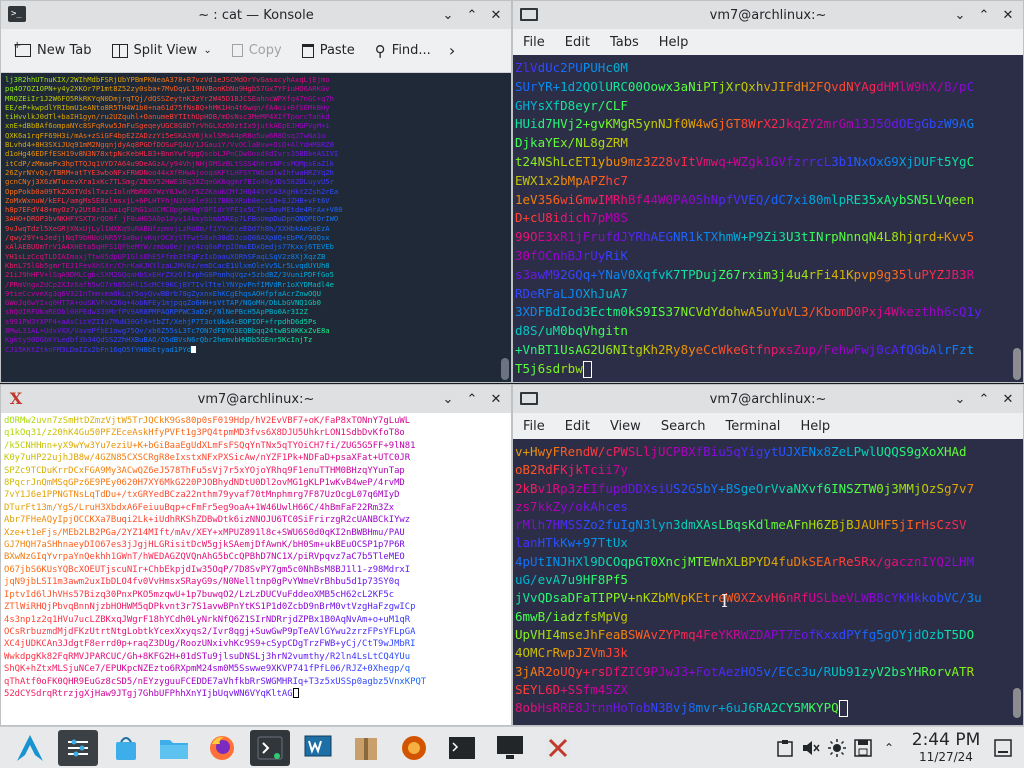 This screenshot has width=1024, height=768. What do you see at coordinates (30, 748) in the screenshot?
I see `application-launcher-icon` at bounding box center [30, 748].